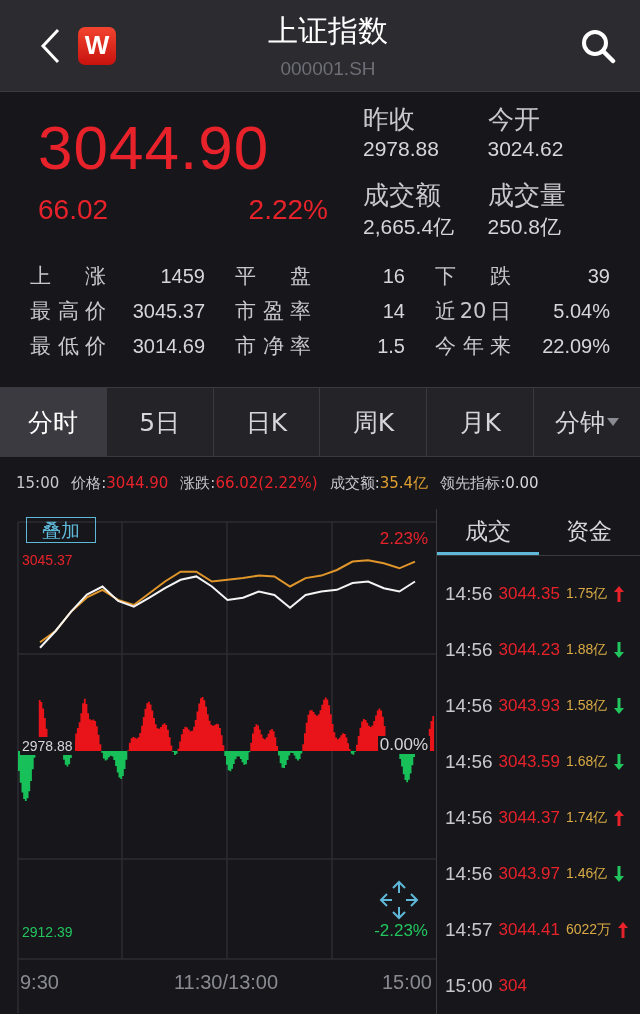  What do you see at coordinates (168, 346) in the screenshot?
I see `stat-value: 3014.69` at bounding box center [168, 346].